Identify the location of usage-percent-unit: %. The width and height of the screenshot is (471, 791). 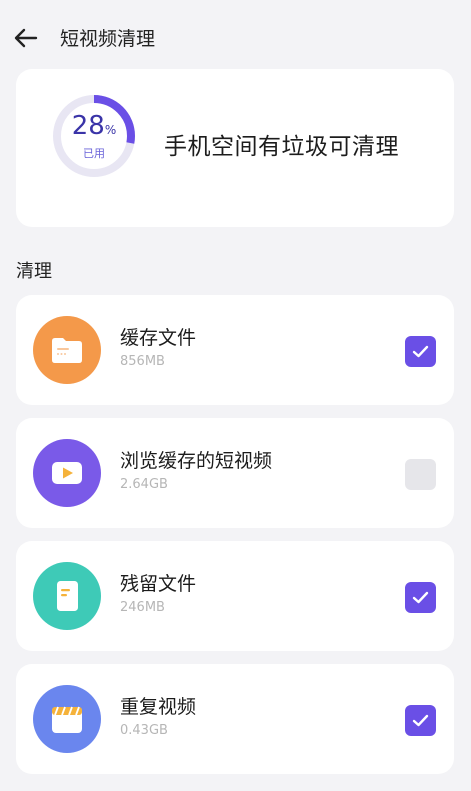
(110, 130).